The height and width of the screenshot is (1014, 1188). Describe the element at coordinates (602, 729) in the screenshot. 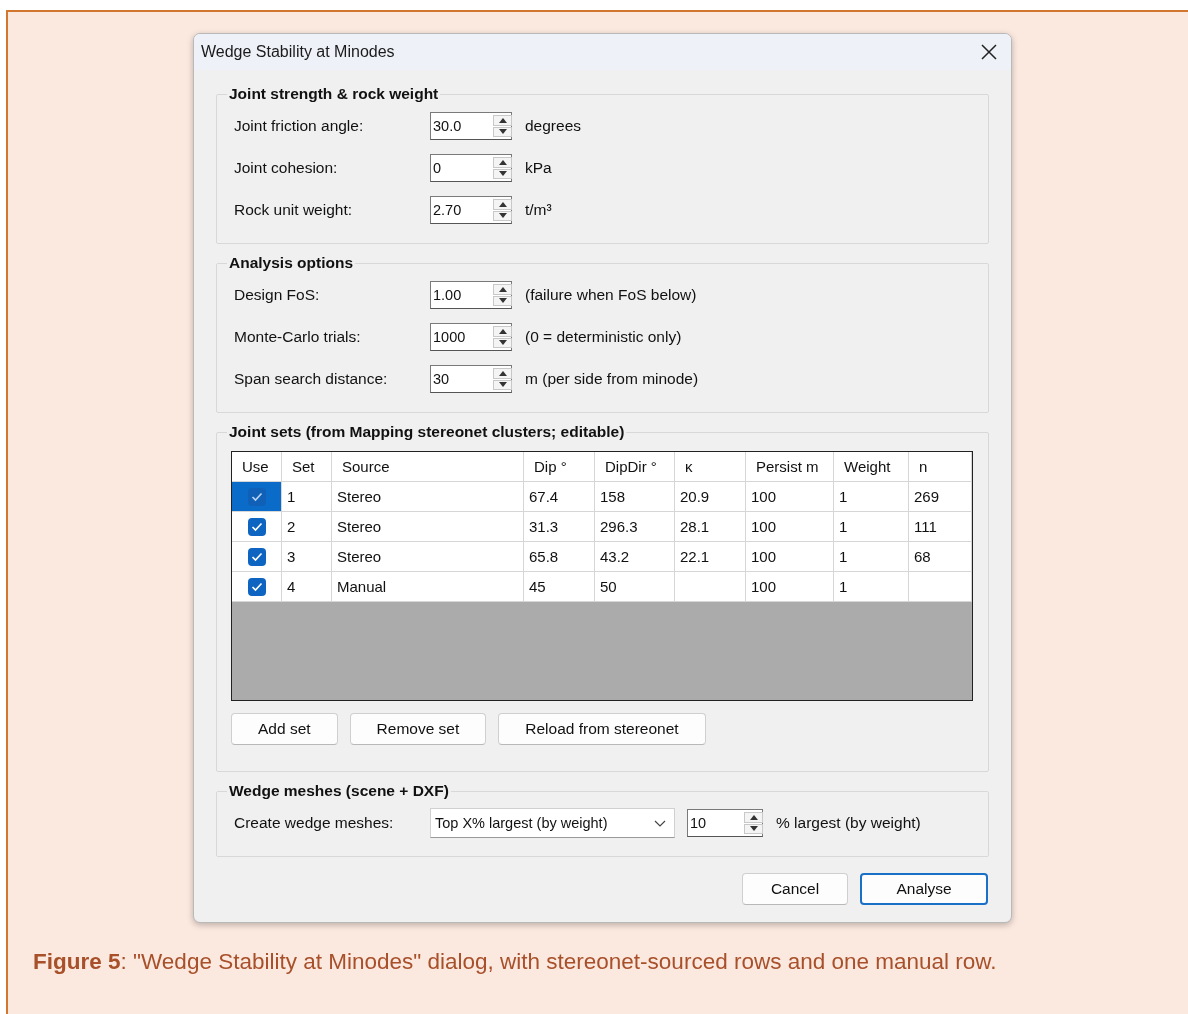

I see `action-button: Reload from stereonet` at that location.